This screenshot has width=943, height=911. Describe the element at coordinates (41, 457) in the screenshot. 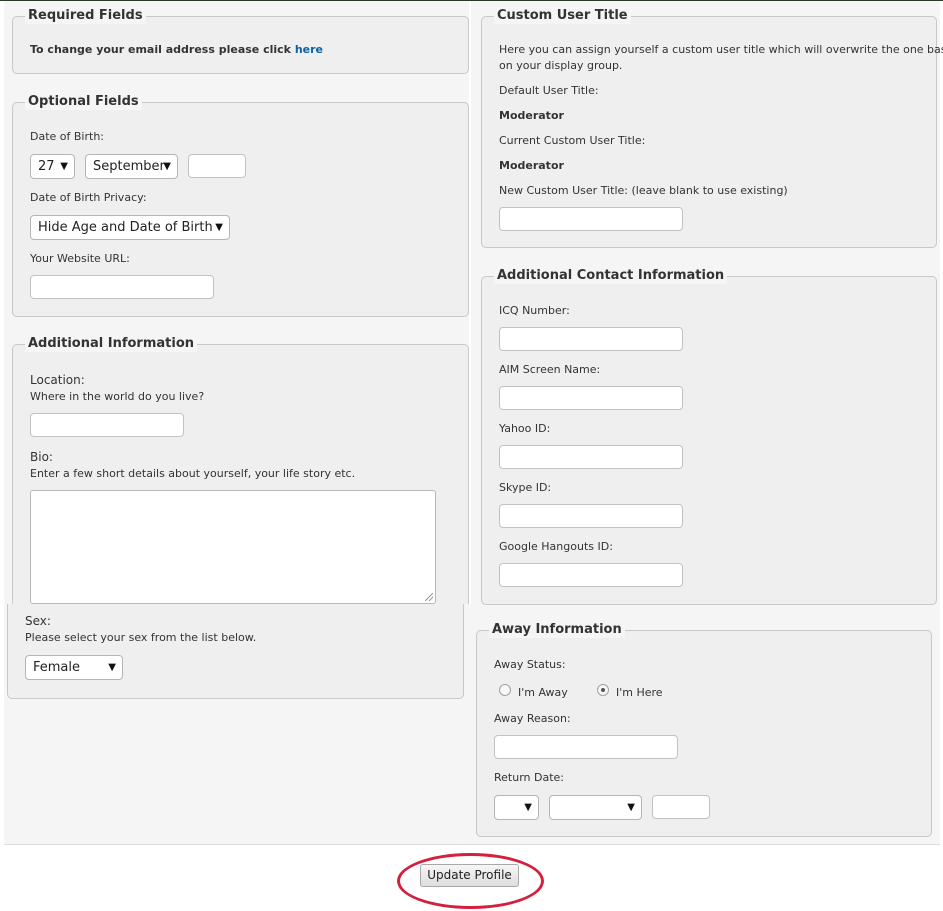

I see `bio-label: Bio:` at that location.